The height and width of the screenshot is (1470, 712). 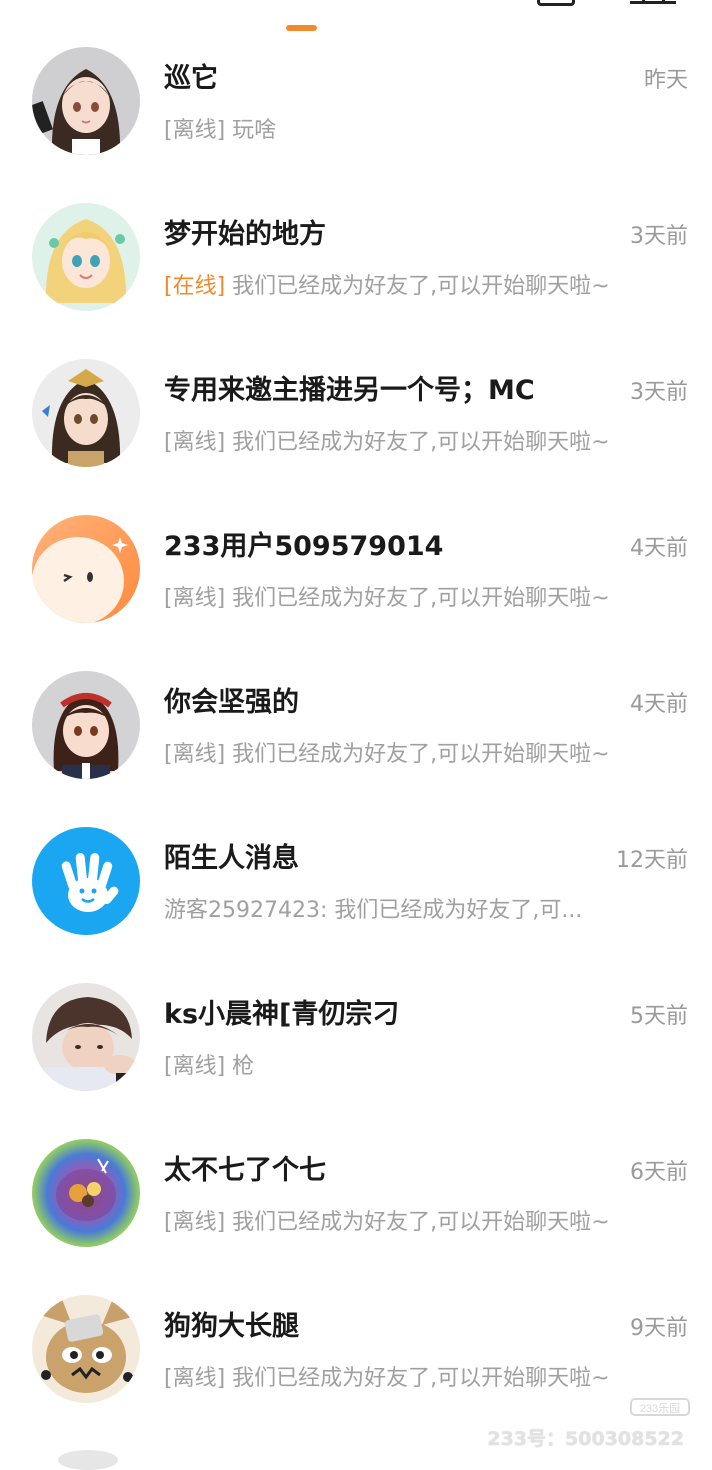 What do you see at coordinates (231, 702) in the screenshot?
I see `contact-name: 你会坚强的` at bounding box center [231, 702].